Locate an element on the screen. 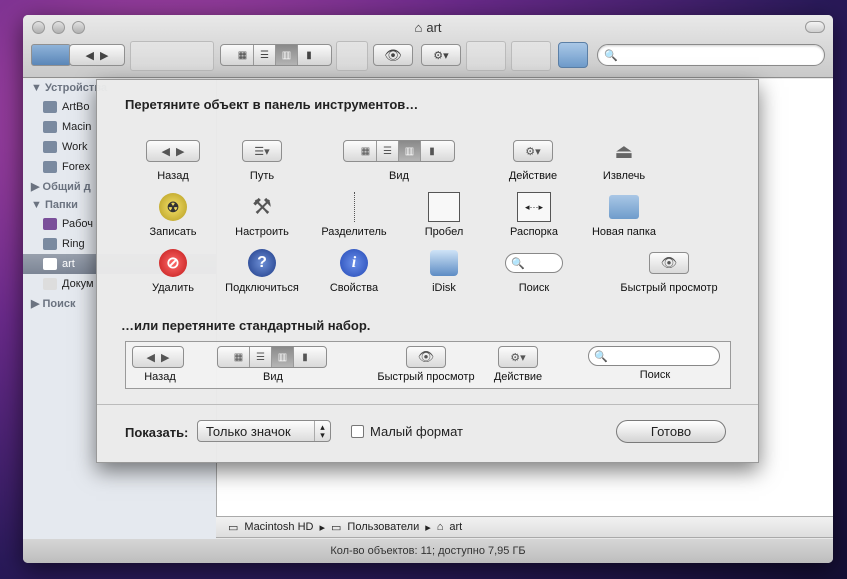 This screenshot has height=579, width=847. tools-icon: ⚒ is located at coordinates (262, 206).